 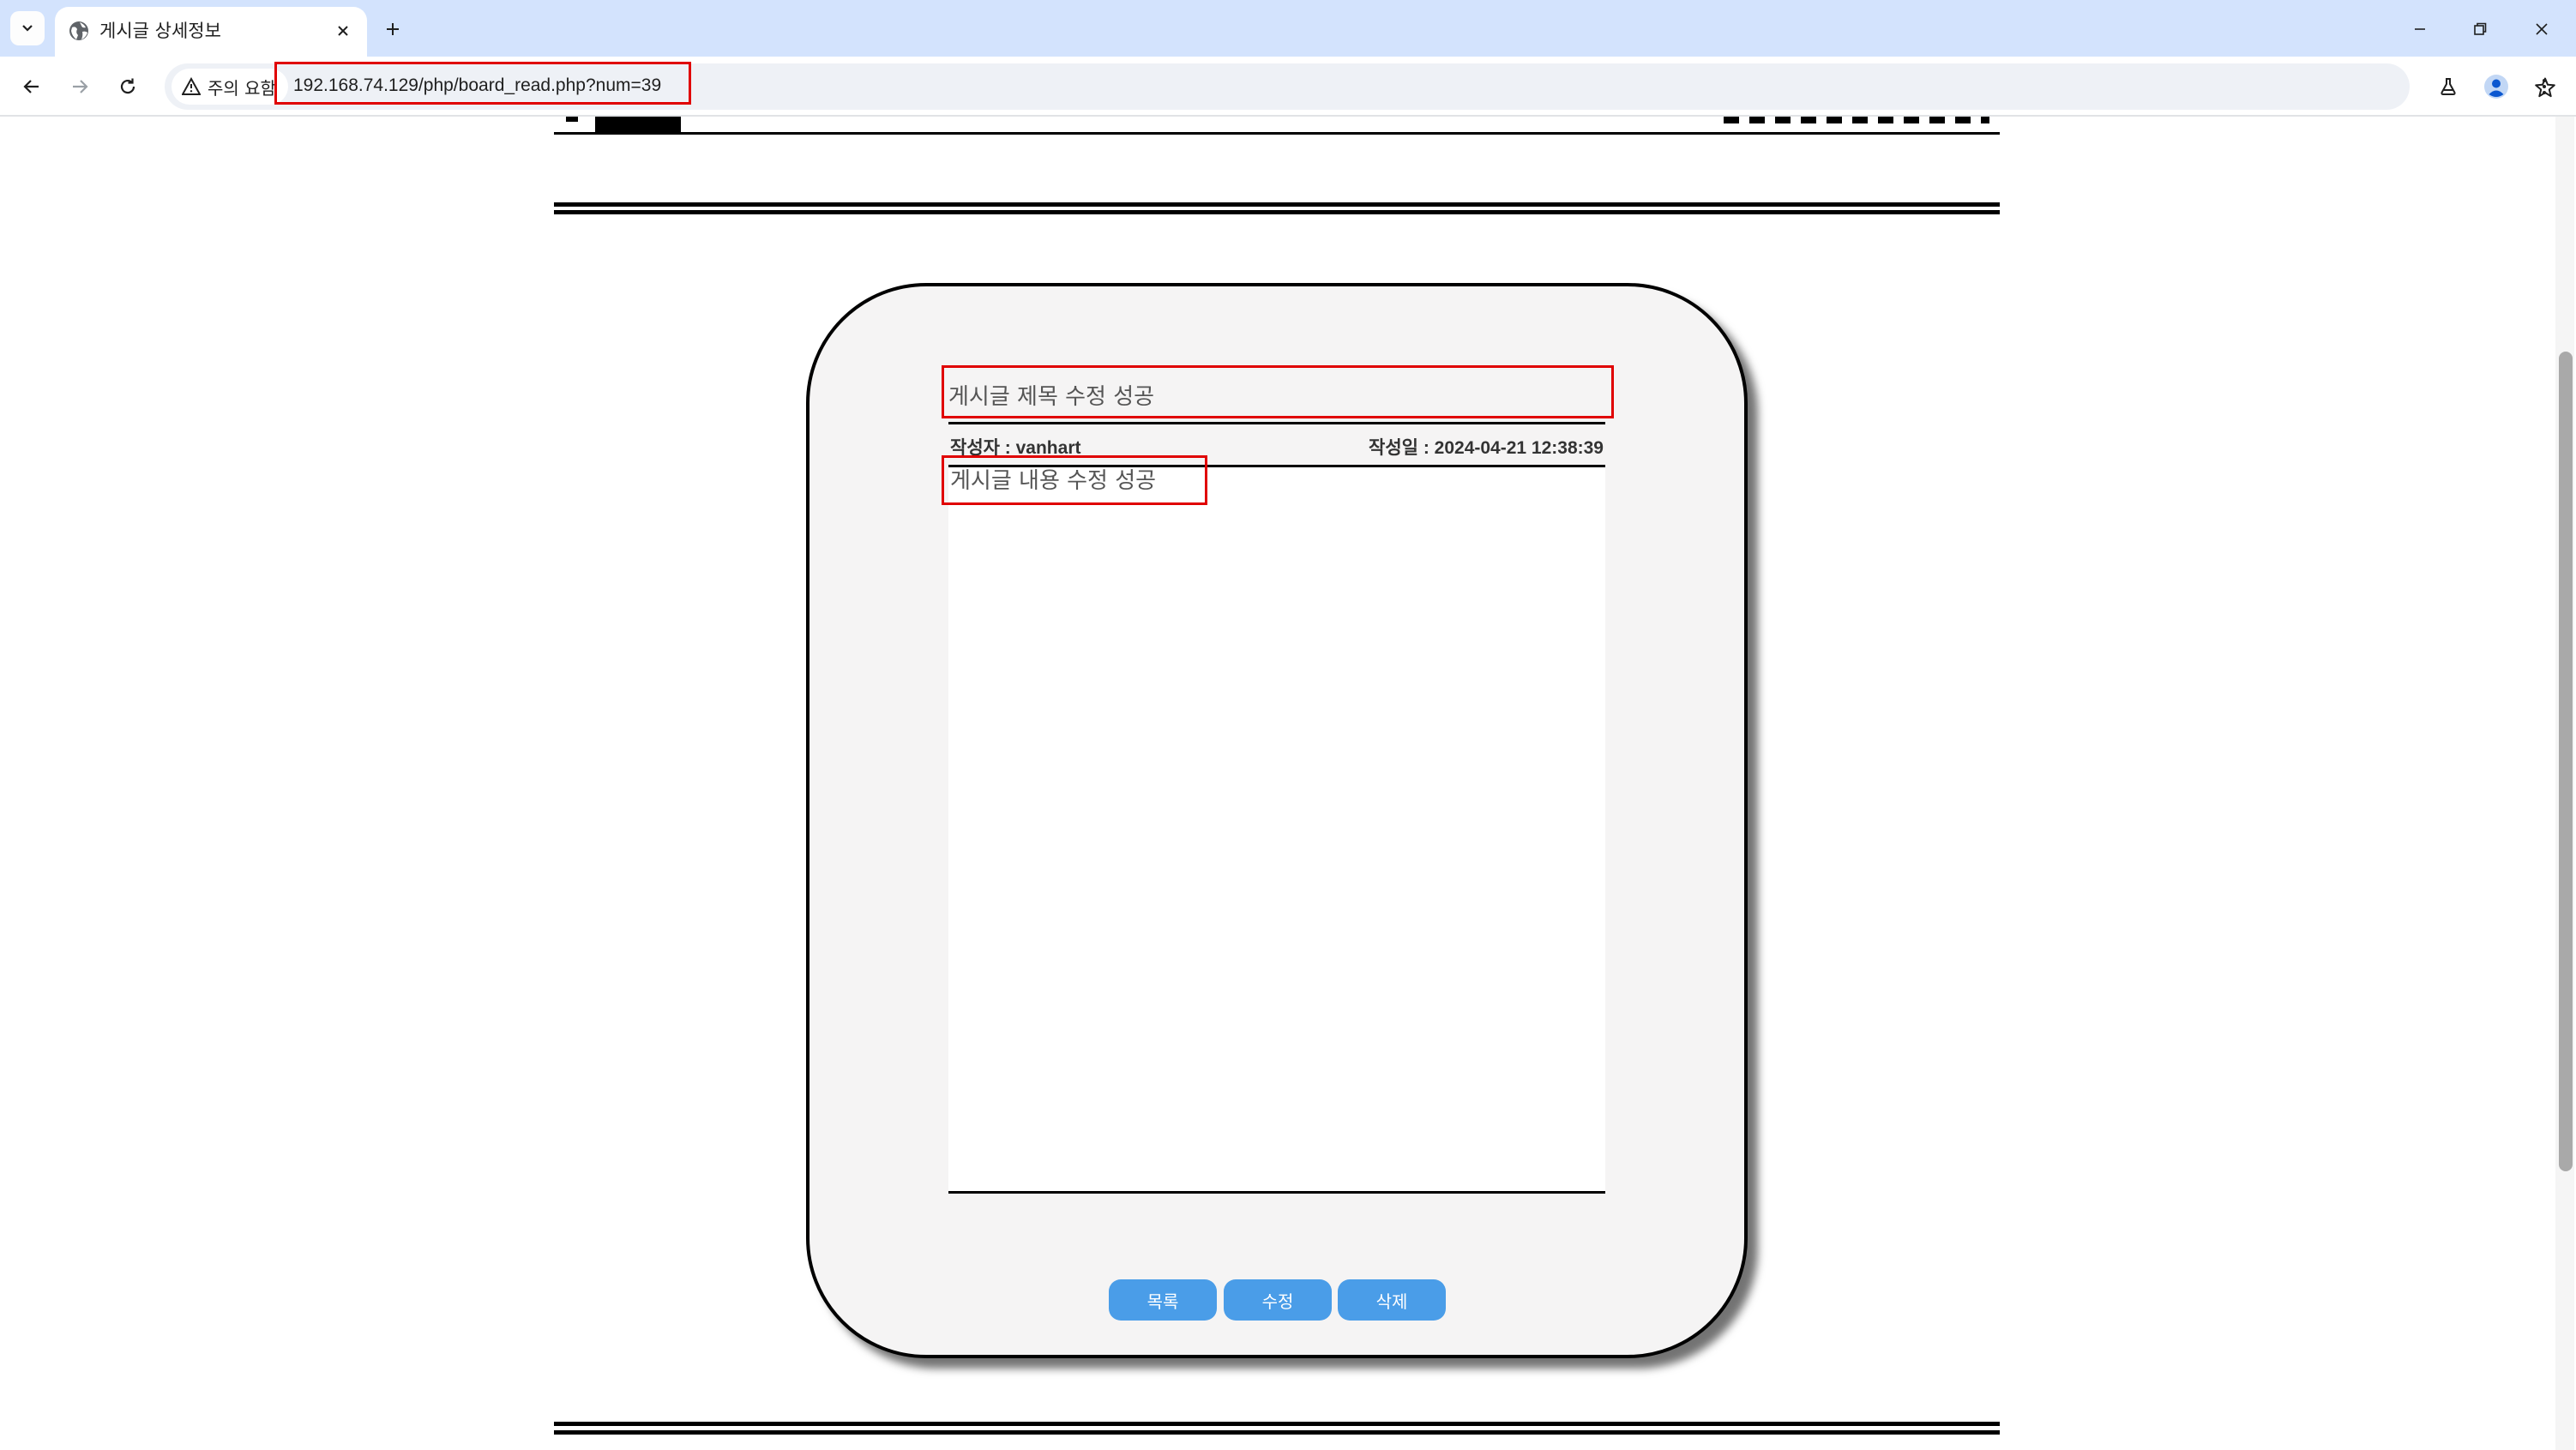 What do you see at coordinates (983, 448) in the screenshot?
I see `author-label: 작성자 :` at bounding box center [983, 448].